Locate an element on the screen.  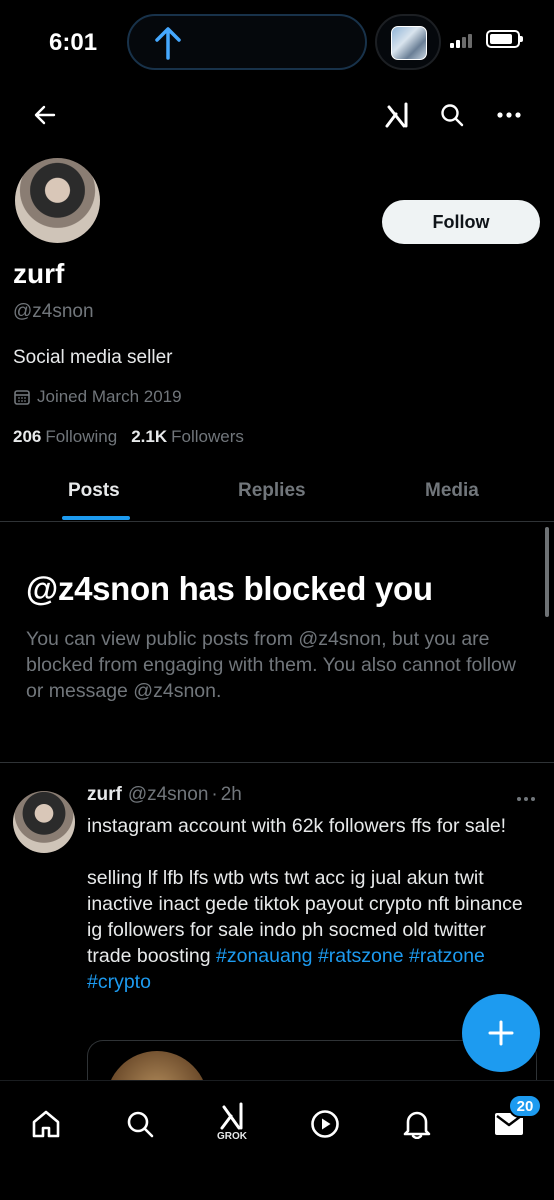
play-icon is located at coordinates (325, 1124).